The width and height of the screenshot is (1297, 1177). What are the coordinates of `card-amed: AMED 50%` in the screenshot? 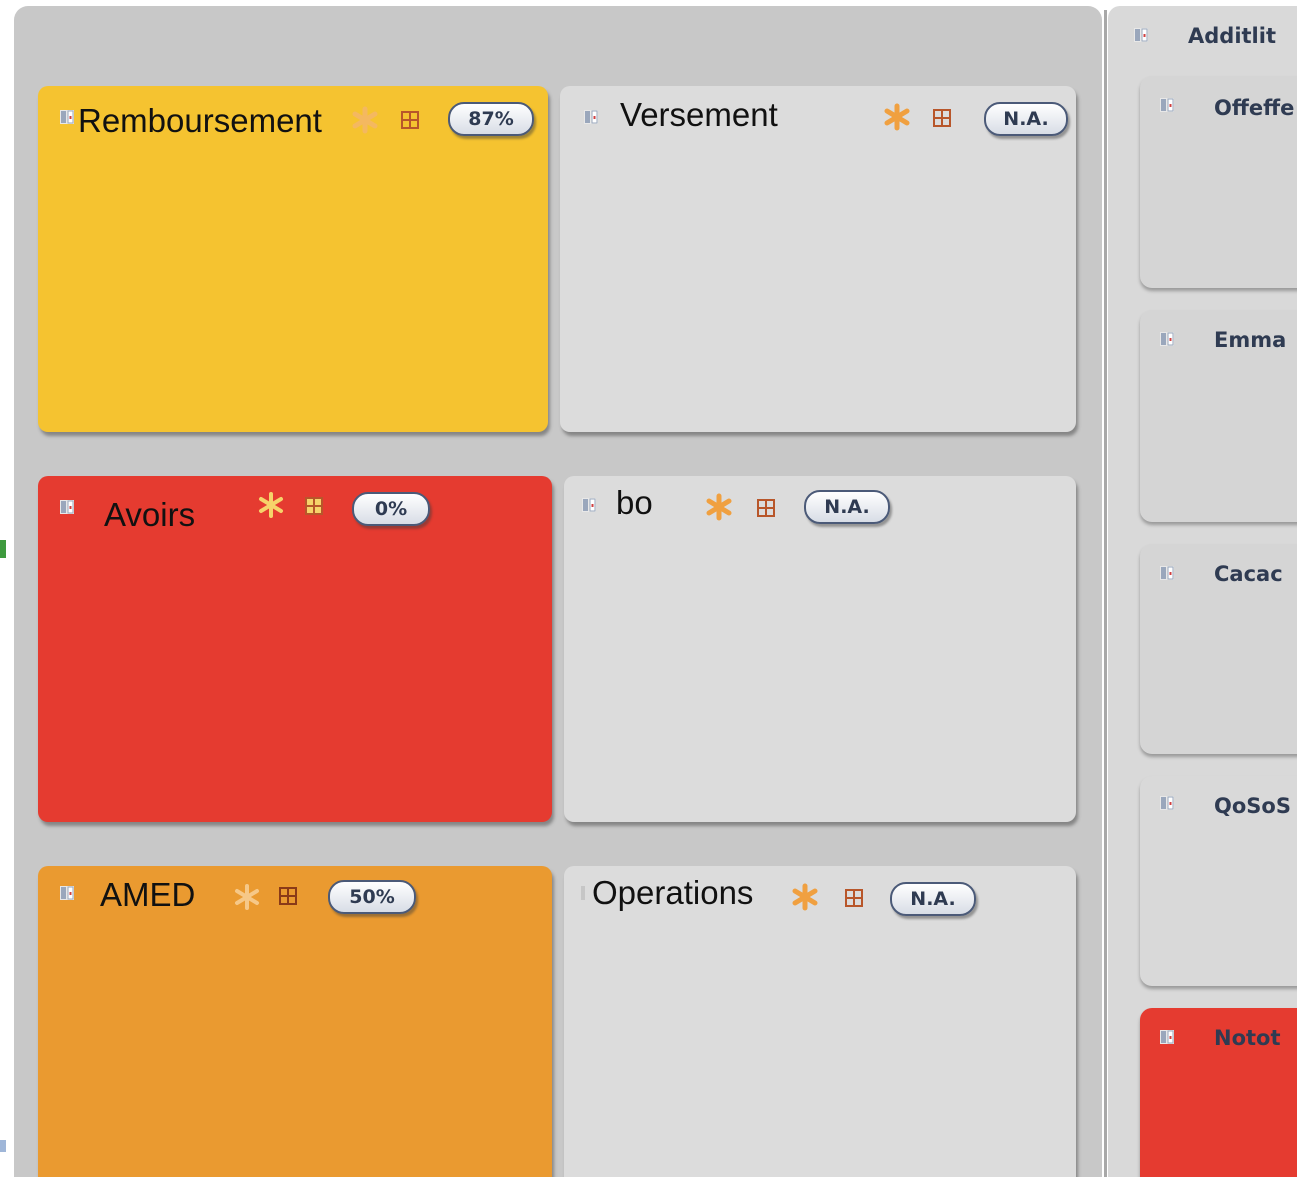 It's located at (295, 1021).